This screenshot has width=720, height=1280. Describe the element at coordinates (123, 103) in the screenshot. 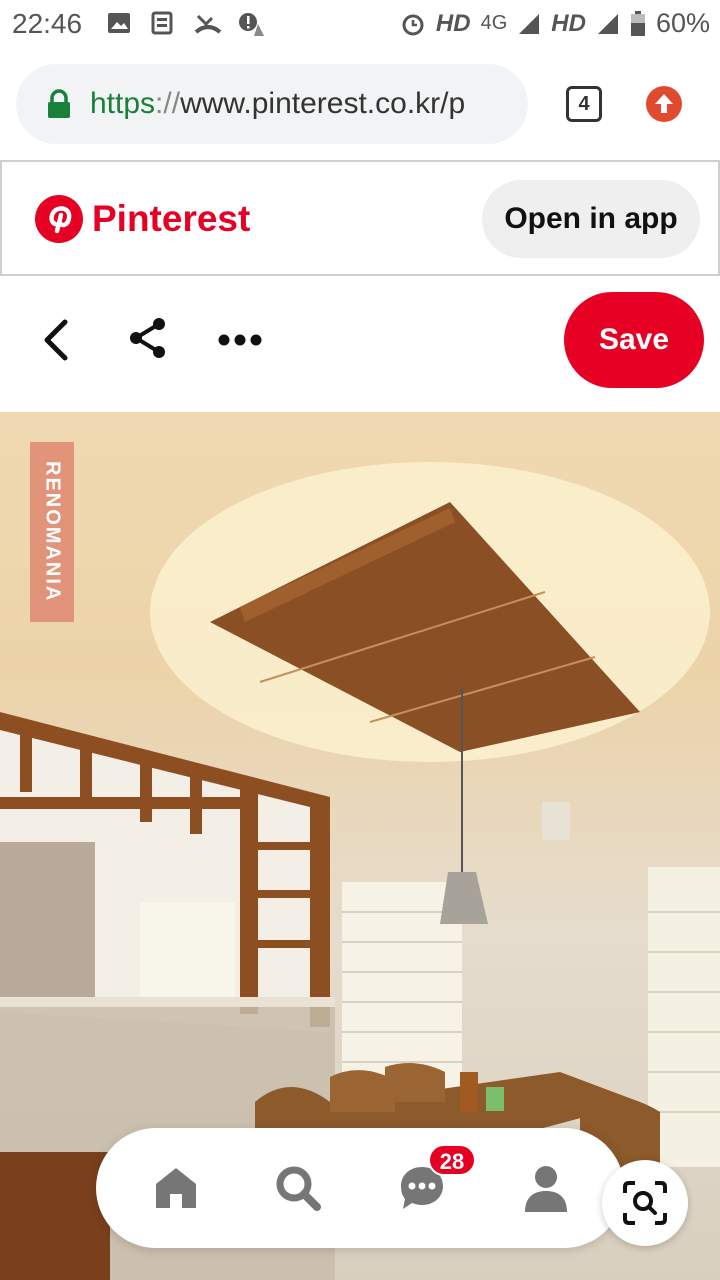

I see `url-scheme: https` at that location.